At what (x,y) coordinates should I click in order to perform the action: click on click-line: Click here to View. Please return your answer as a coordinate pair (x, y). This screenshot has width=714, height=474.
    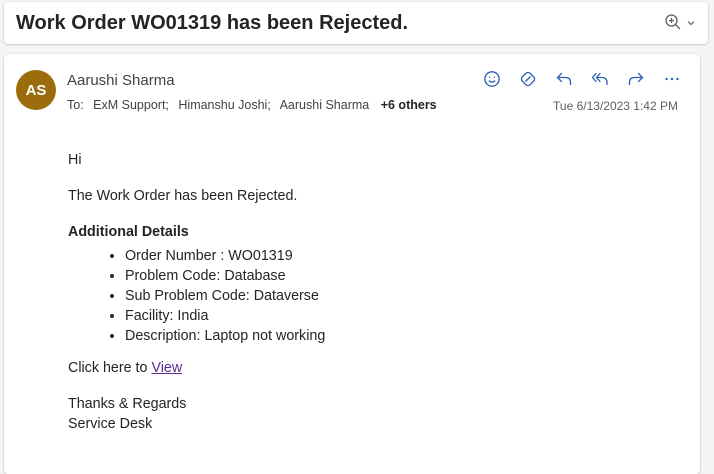
    Looking at the image, I should click on (368, 368).